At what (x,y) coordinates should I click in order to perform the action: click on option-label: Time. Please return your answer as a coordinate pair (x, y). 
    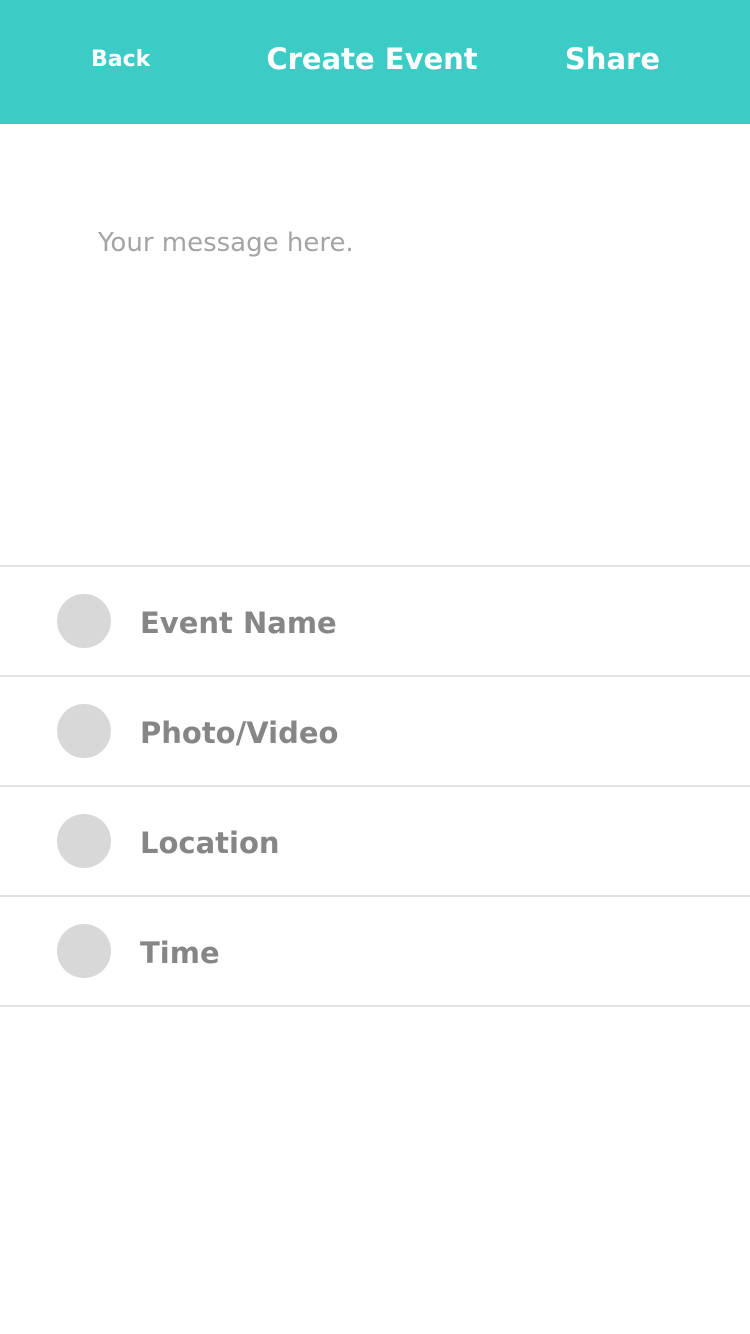
    Looking at the image, I should click on (180, 953).